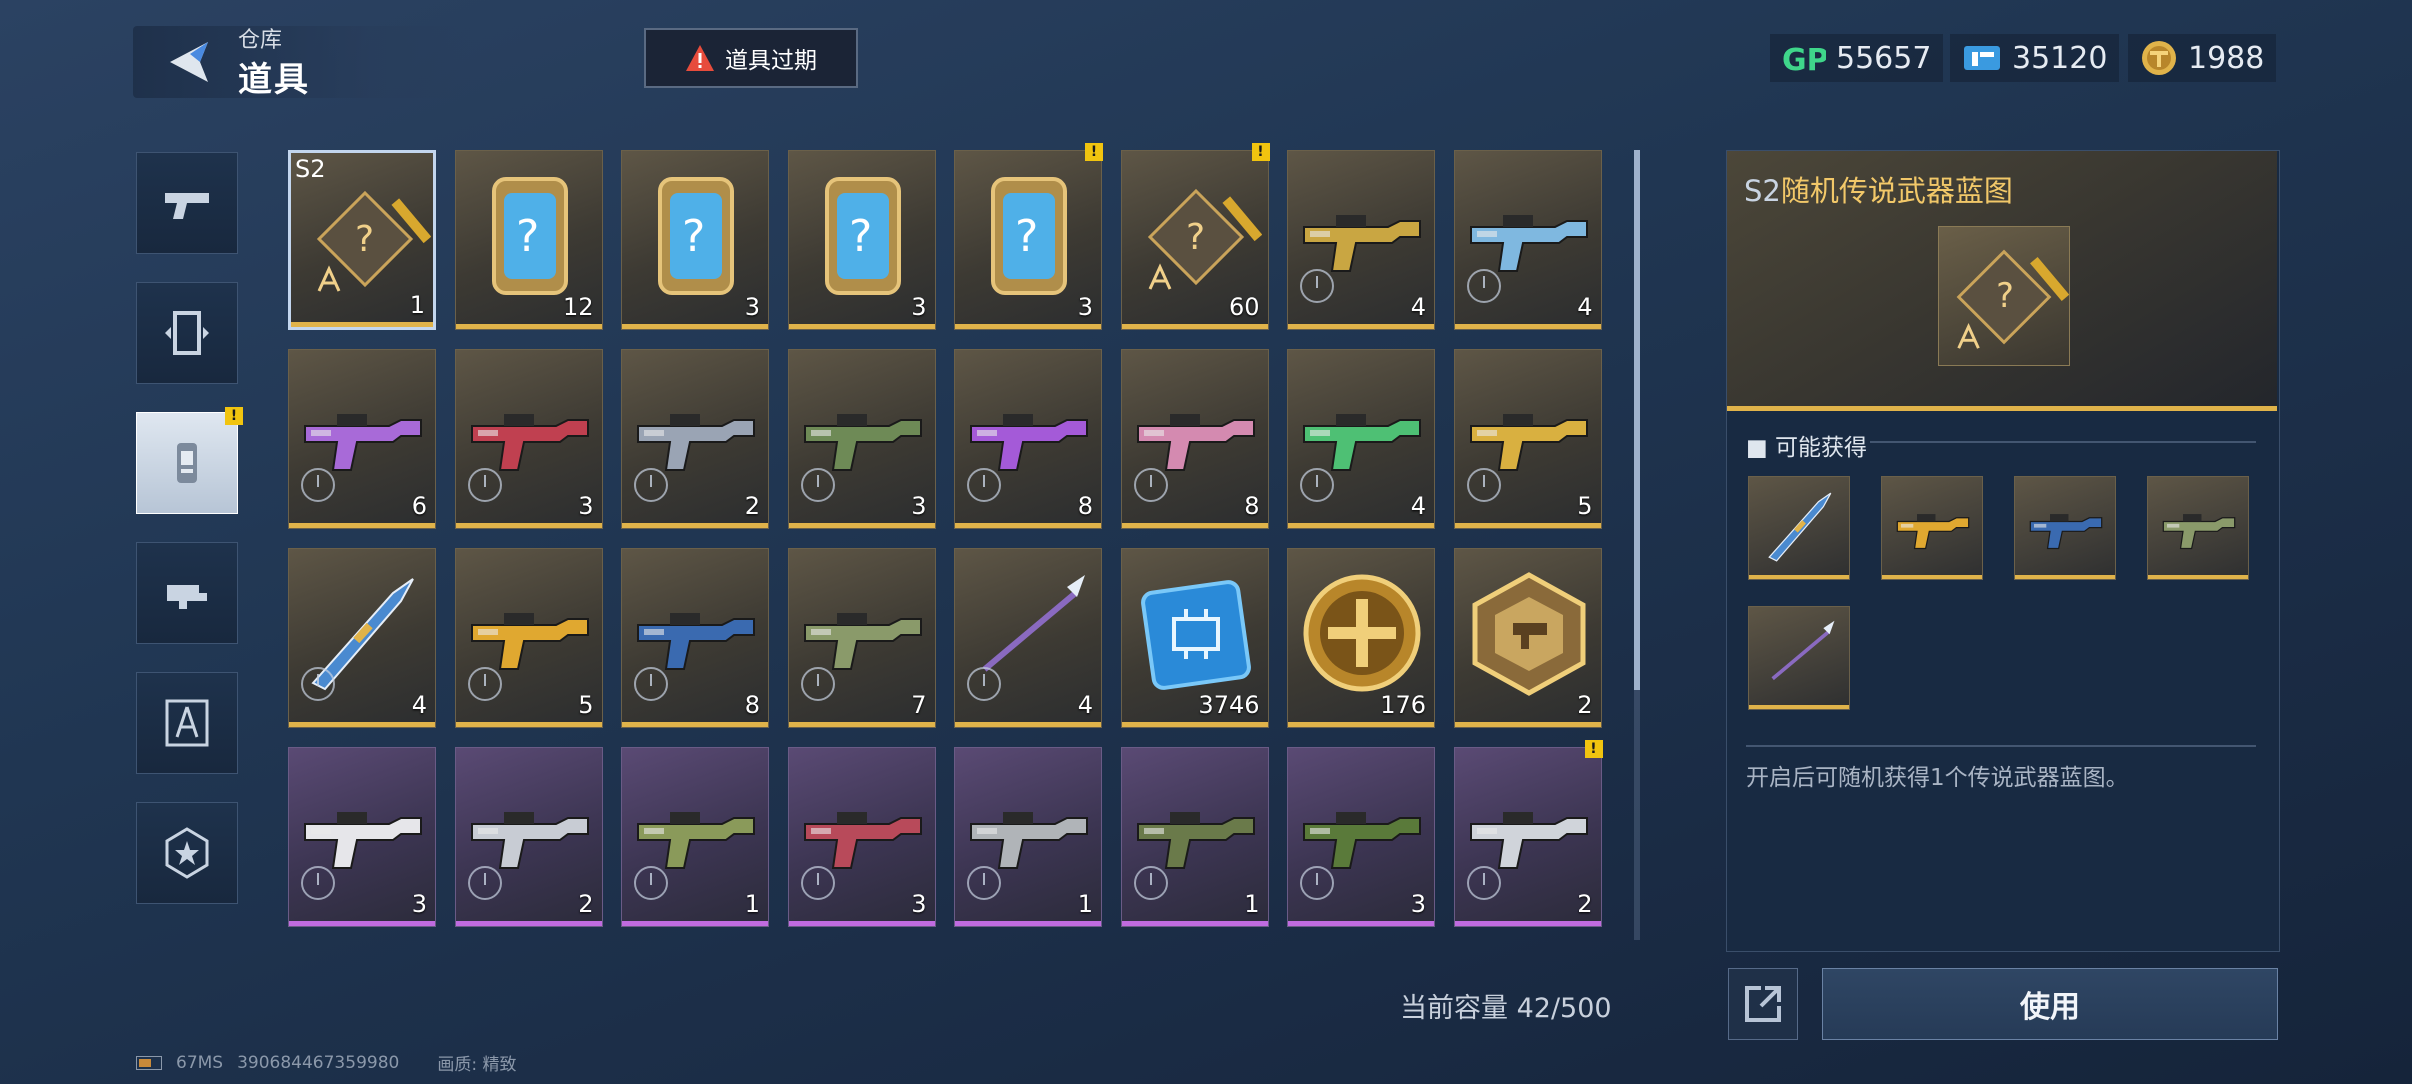  Describe the element at coordinates (1807, 448) in the screenshot. I see `rewards-section-title: ■ 可能获得` at that location.